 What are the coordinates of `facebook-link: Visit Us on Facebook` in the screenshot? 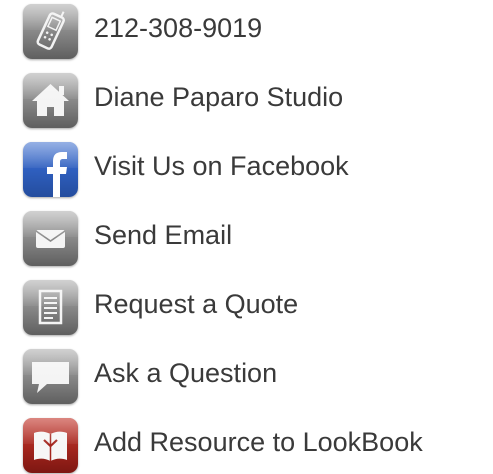 It's located at (246, 168).